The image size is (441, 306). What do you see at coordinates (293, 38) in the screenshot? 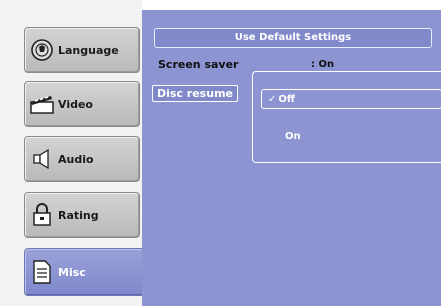
I see `use-default-settings-button: Use Default Settings` at bounding box center [293, 38].